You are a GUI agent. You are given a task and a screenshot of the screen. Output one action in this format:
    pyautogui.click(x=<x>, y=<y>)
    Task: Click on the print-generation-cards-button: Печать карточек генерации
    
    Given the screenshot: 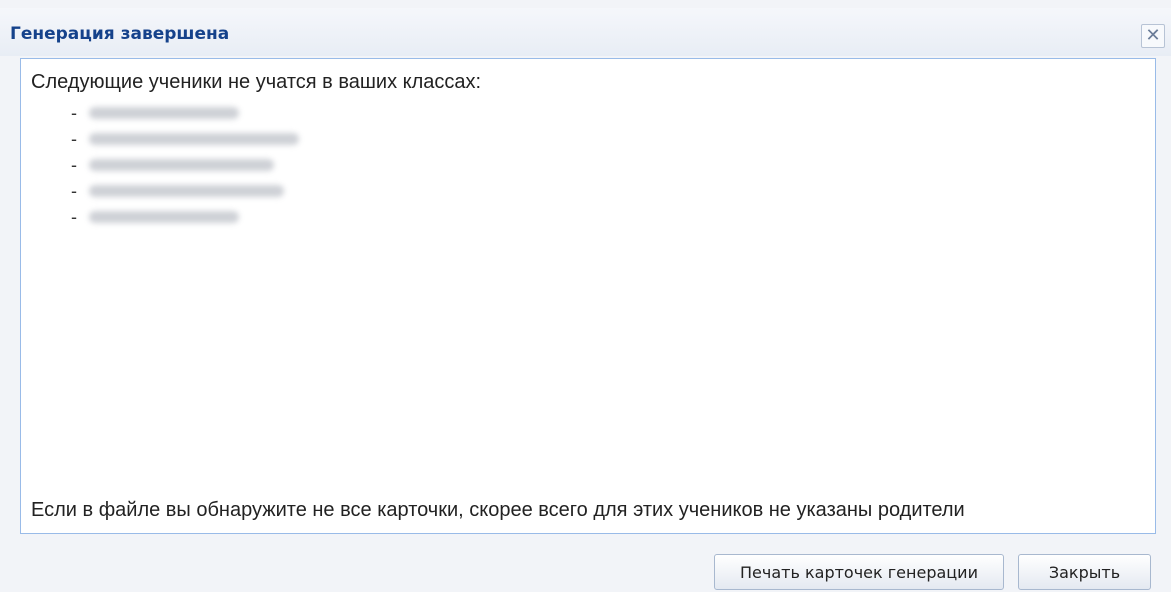 What is the action you would take?
    pyautogui.click(x=859, y=572)
    